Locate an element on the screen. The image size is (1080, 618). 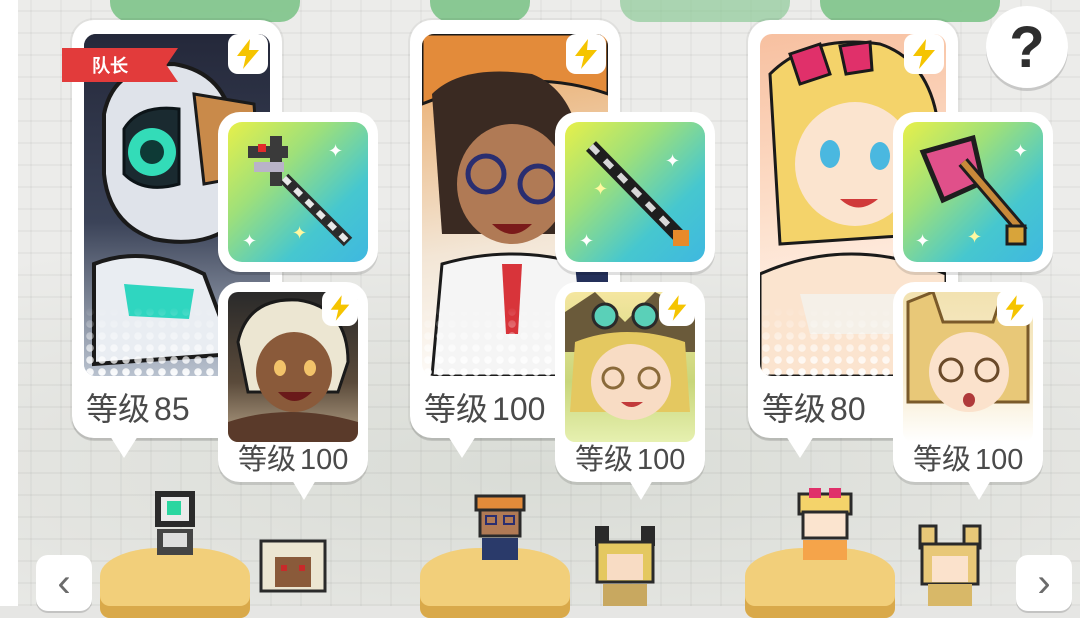
slot-2-support-card: 等级 100 is located at coordinates (630, 391).